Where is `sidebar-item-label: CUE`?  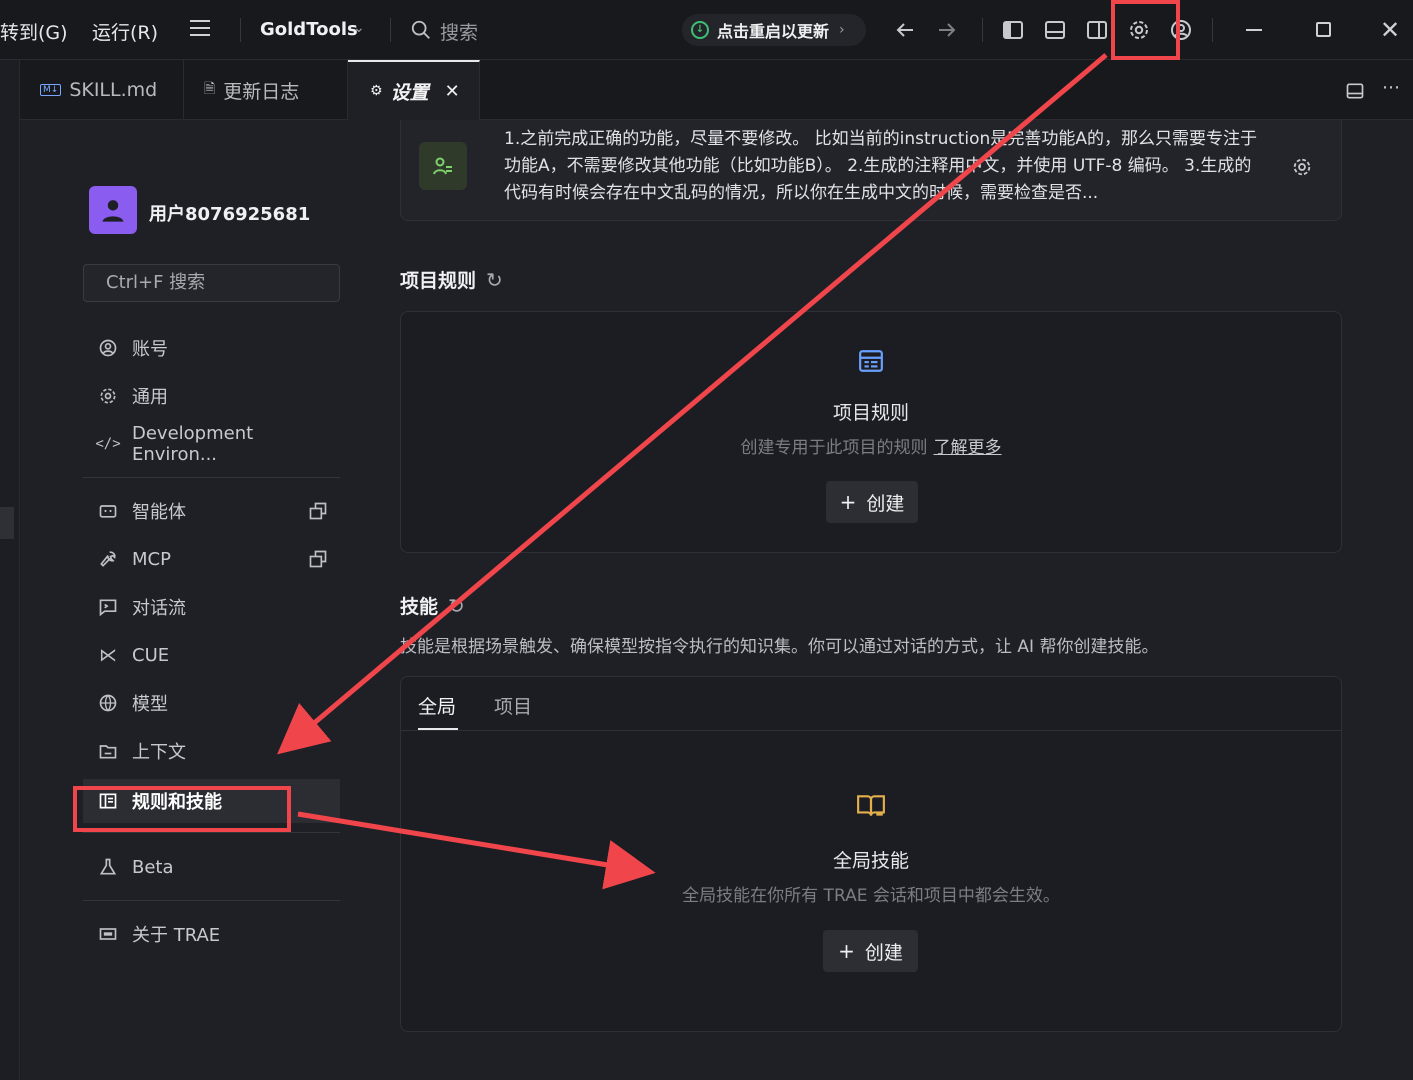
sidebar-item-label: CUE is located at coordinates (151, 655).